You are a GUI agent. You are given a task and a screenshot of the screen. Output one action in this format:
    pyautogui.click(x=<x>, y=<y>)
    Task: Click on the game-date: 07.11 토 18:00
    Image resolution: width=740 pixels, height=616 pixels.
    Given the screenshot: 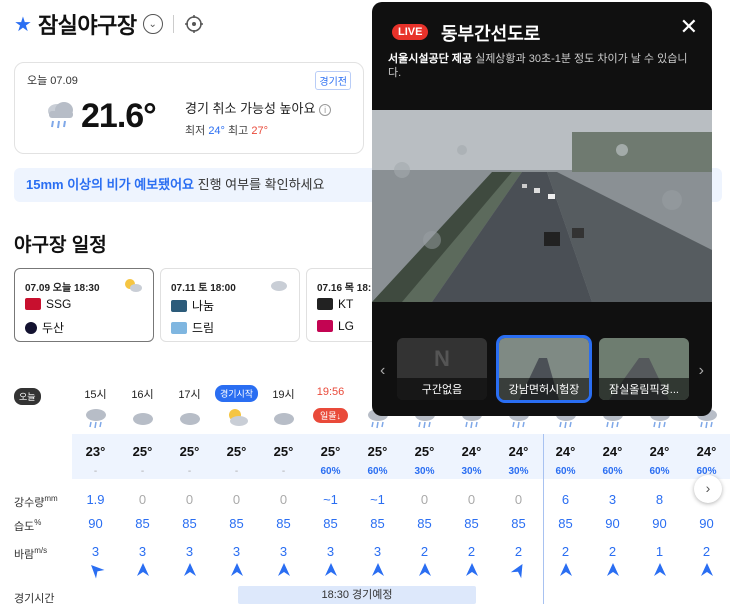 What is the action you would take?
    pyautogui.click(x=203, y=288)
    